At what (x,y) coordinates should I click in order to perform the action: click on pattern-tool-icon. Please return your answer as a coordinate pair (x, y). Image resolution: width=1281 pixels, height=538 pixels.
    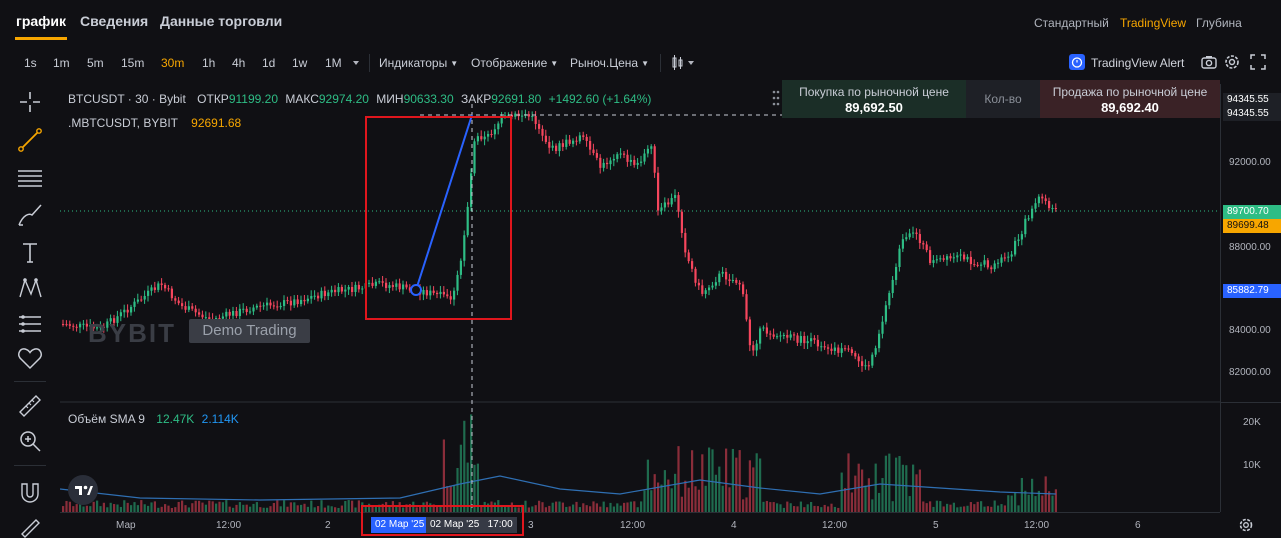
    Looking at the image, I should click on (30, 288).